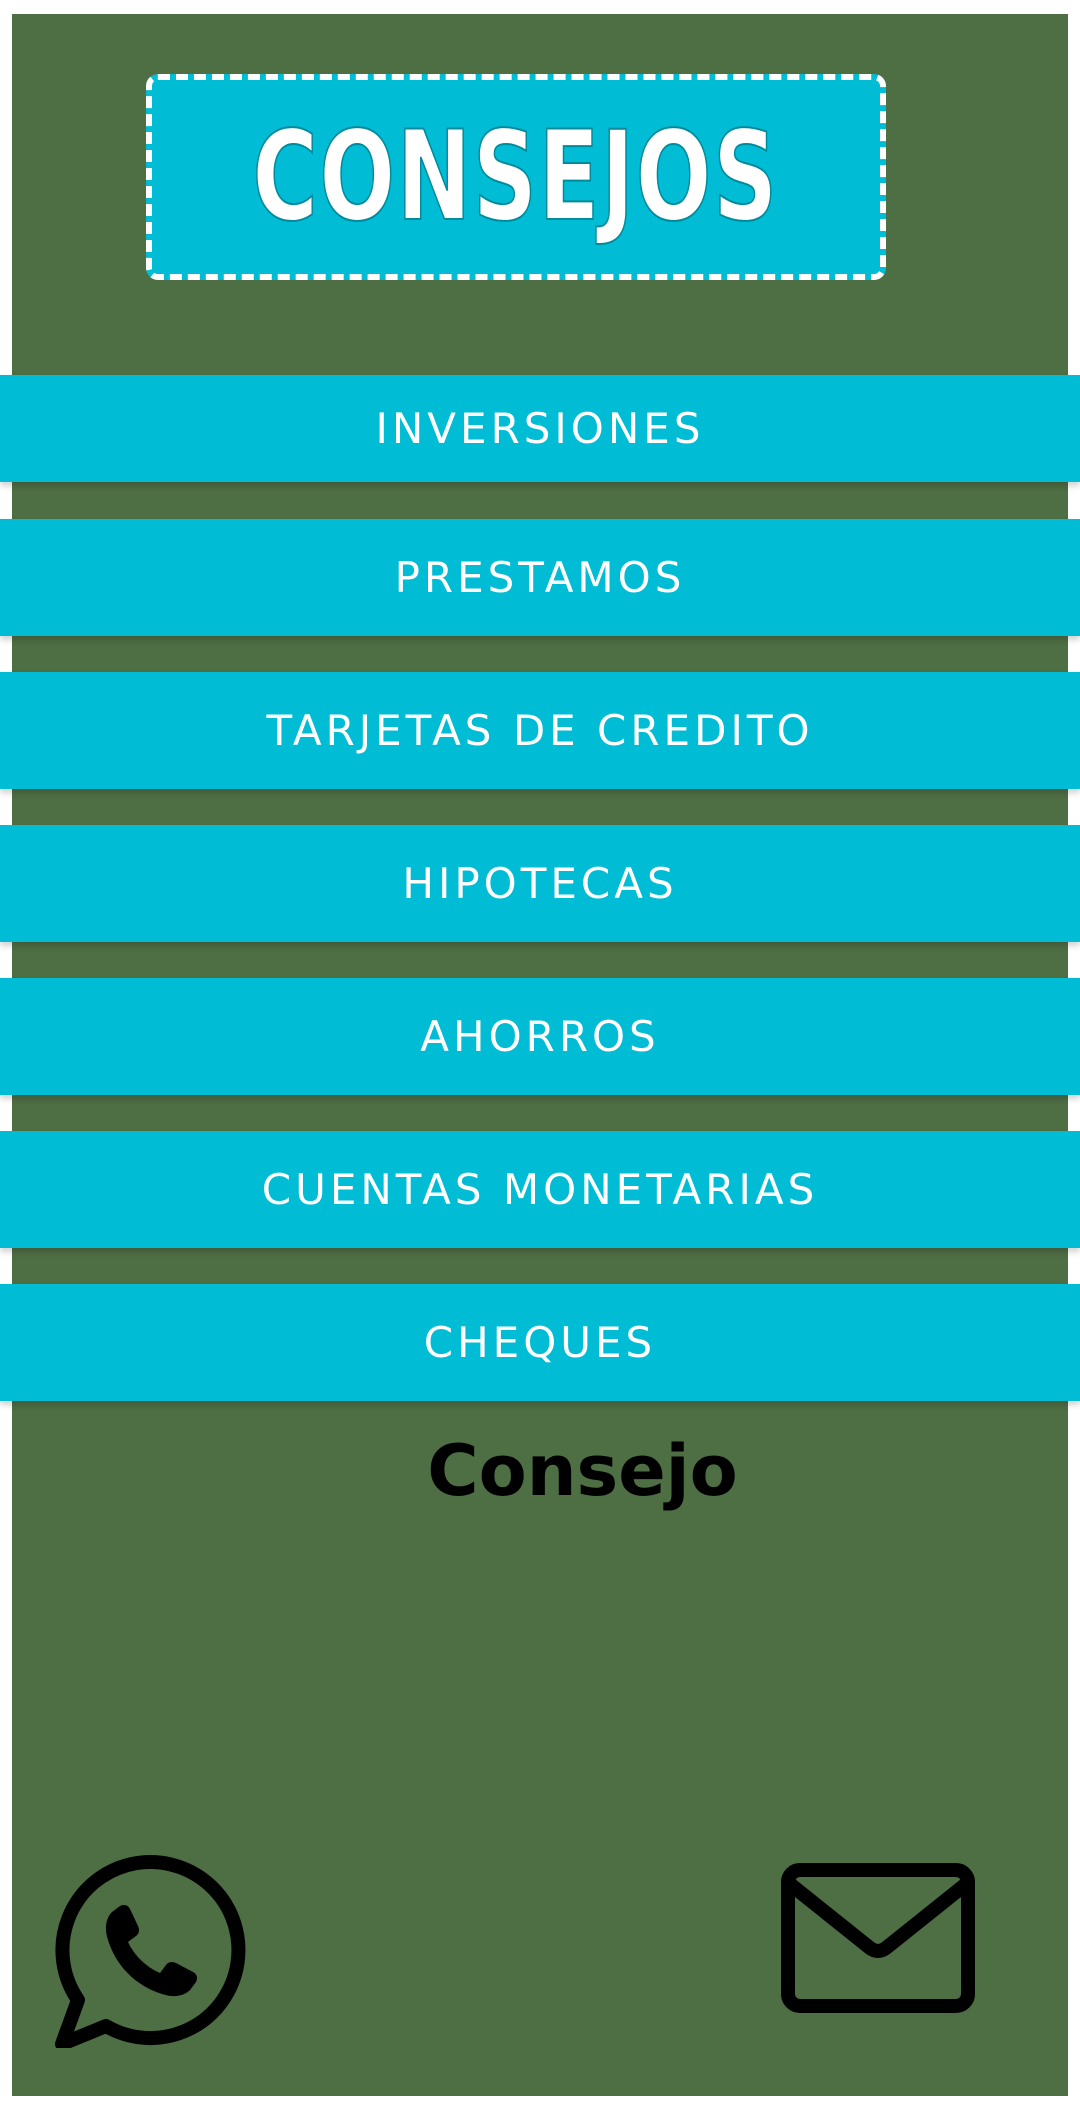  I want to click on page-title-box: CONSEJOS, so click(516, 177).